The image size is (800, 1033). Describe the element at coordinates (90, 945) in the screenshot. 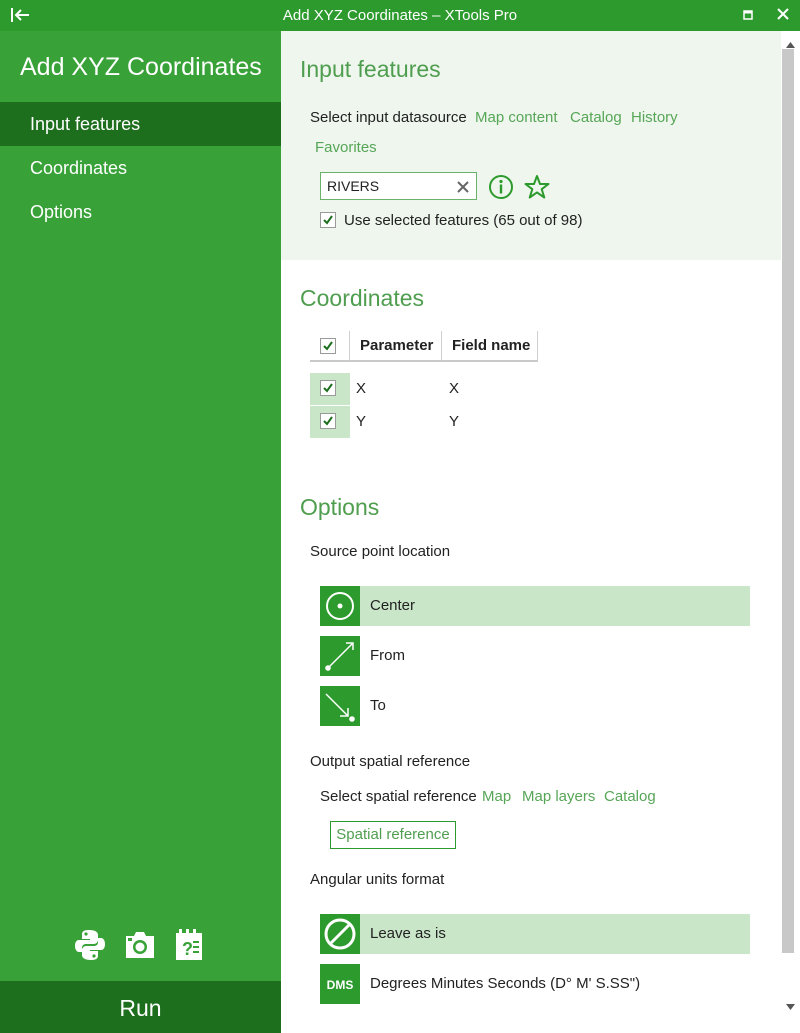

I see `python-icon` at that location.